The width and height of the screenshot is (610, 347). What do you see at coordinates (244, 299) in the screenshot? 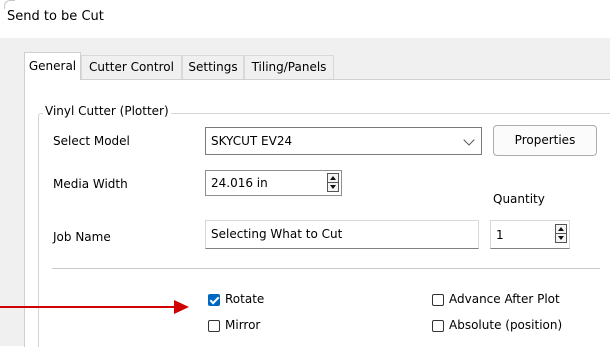
I see `rotate-label: Rotate` at bounding box center [244, 299].